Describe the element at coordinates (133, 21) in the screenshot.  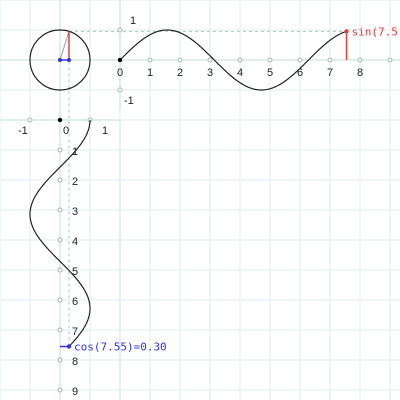
I see `top-y-tick-label: 1` at that location.